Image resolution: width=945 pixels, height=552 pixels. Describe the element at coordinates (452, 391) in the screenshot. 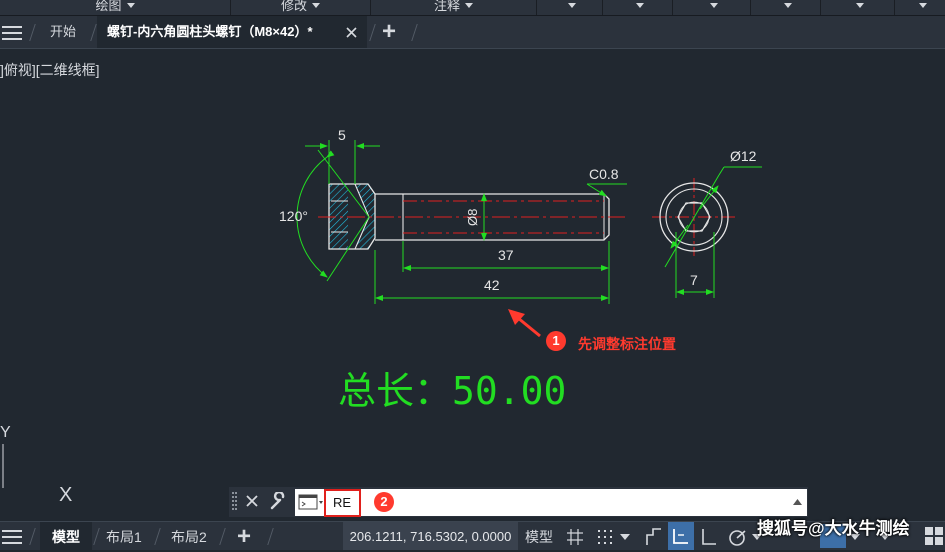

I see `total-length-text: 总长：50.00` at that location.